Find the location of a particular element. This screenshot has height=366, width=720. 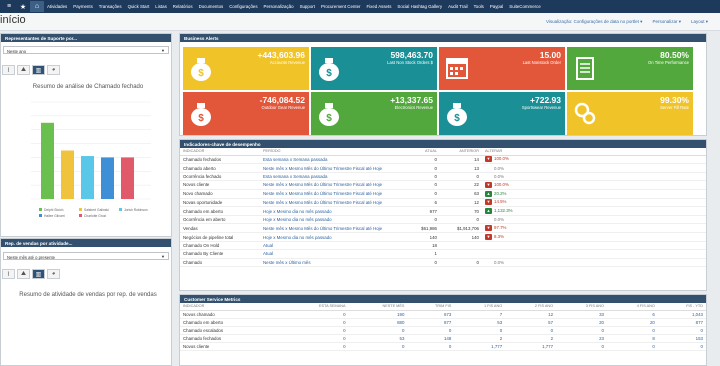

metric-value: 148 is located at coordinates (431, 338).